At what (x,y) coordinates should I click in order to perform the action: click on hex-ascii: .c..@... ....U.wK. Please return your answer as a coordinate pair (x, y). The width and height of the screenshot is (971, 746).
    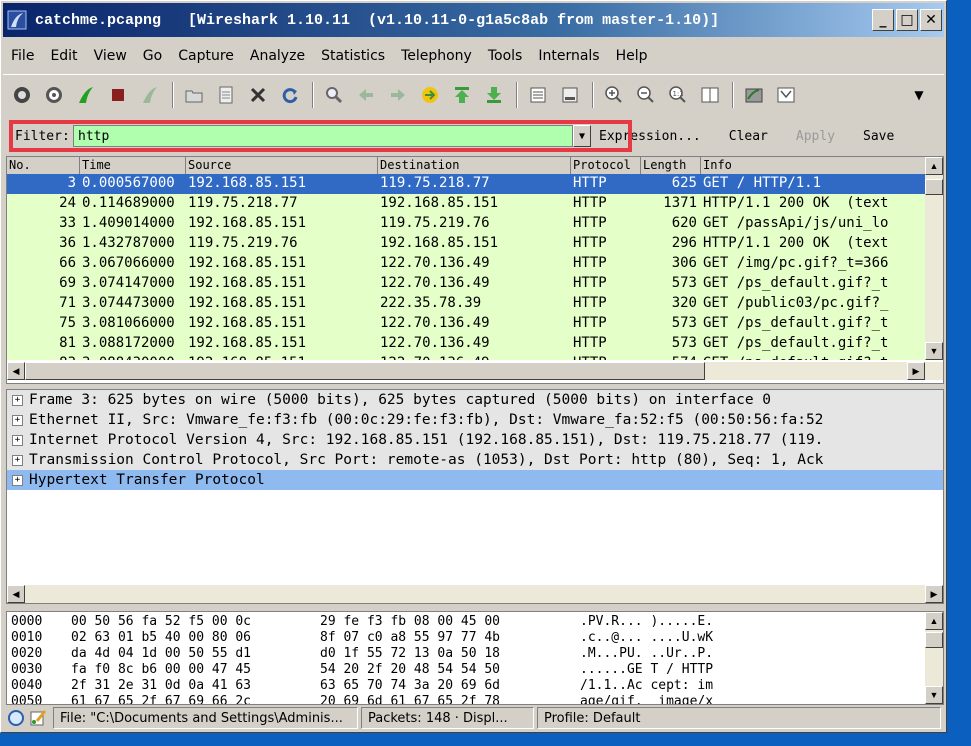
    Looking at the image, I should click on (646, 637).